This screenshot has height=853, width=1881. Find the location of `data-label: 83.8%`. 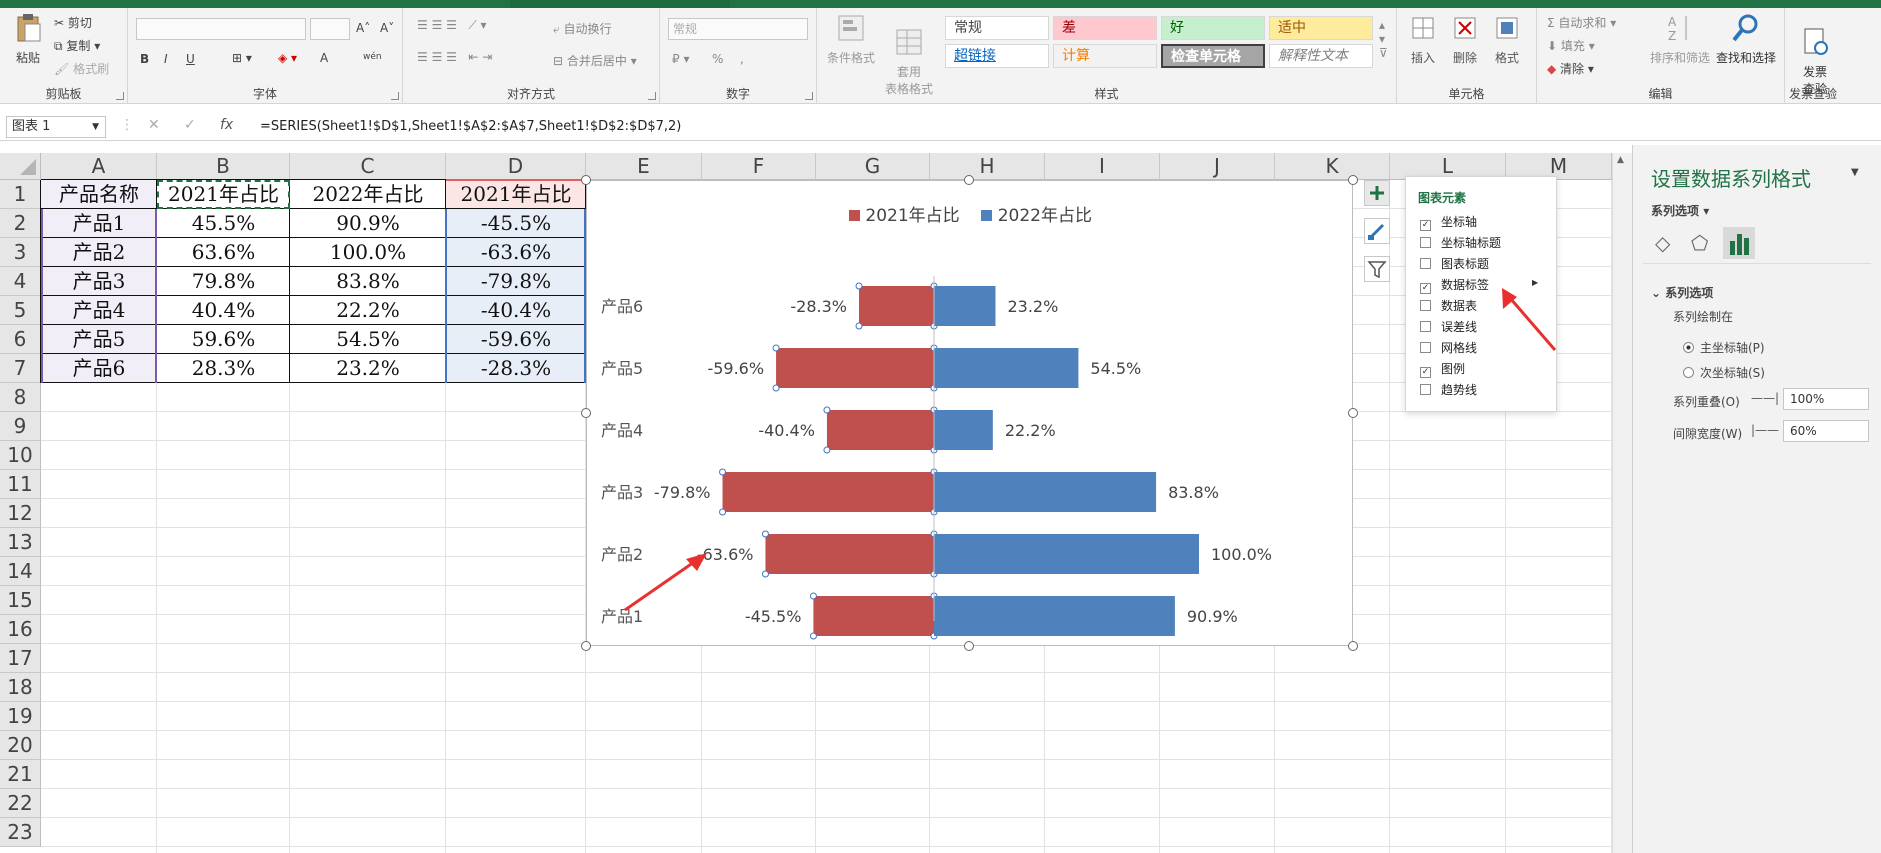

data-label: 83.8% is located at coordinates (1193, 492).